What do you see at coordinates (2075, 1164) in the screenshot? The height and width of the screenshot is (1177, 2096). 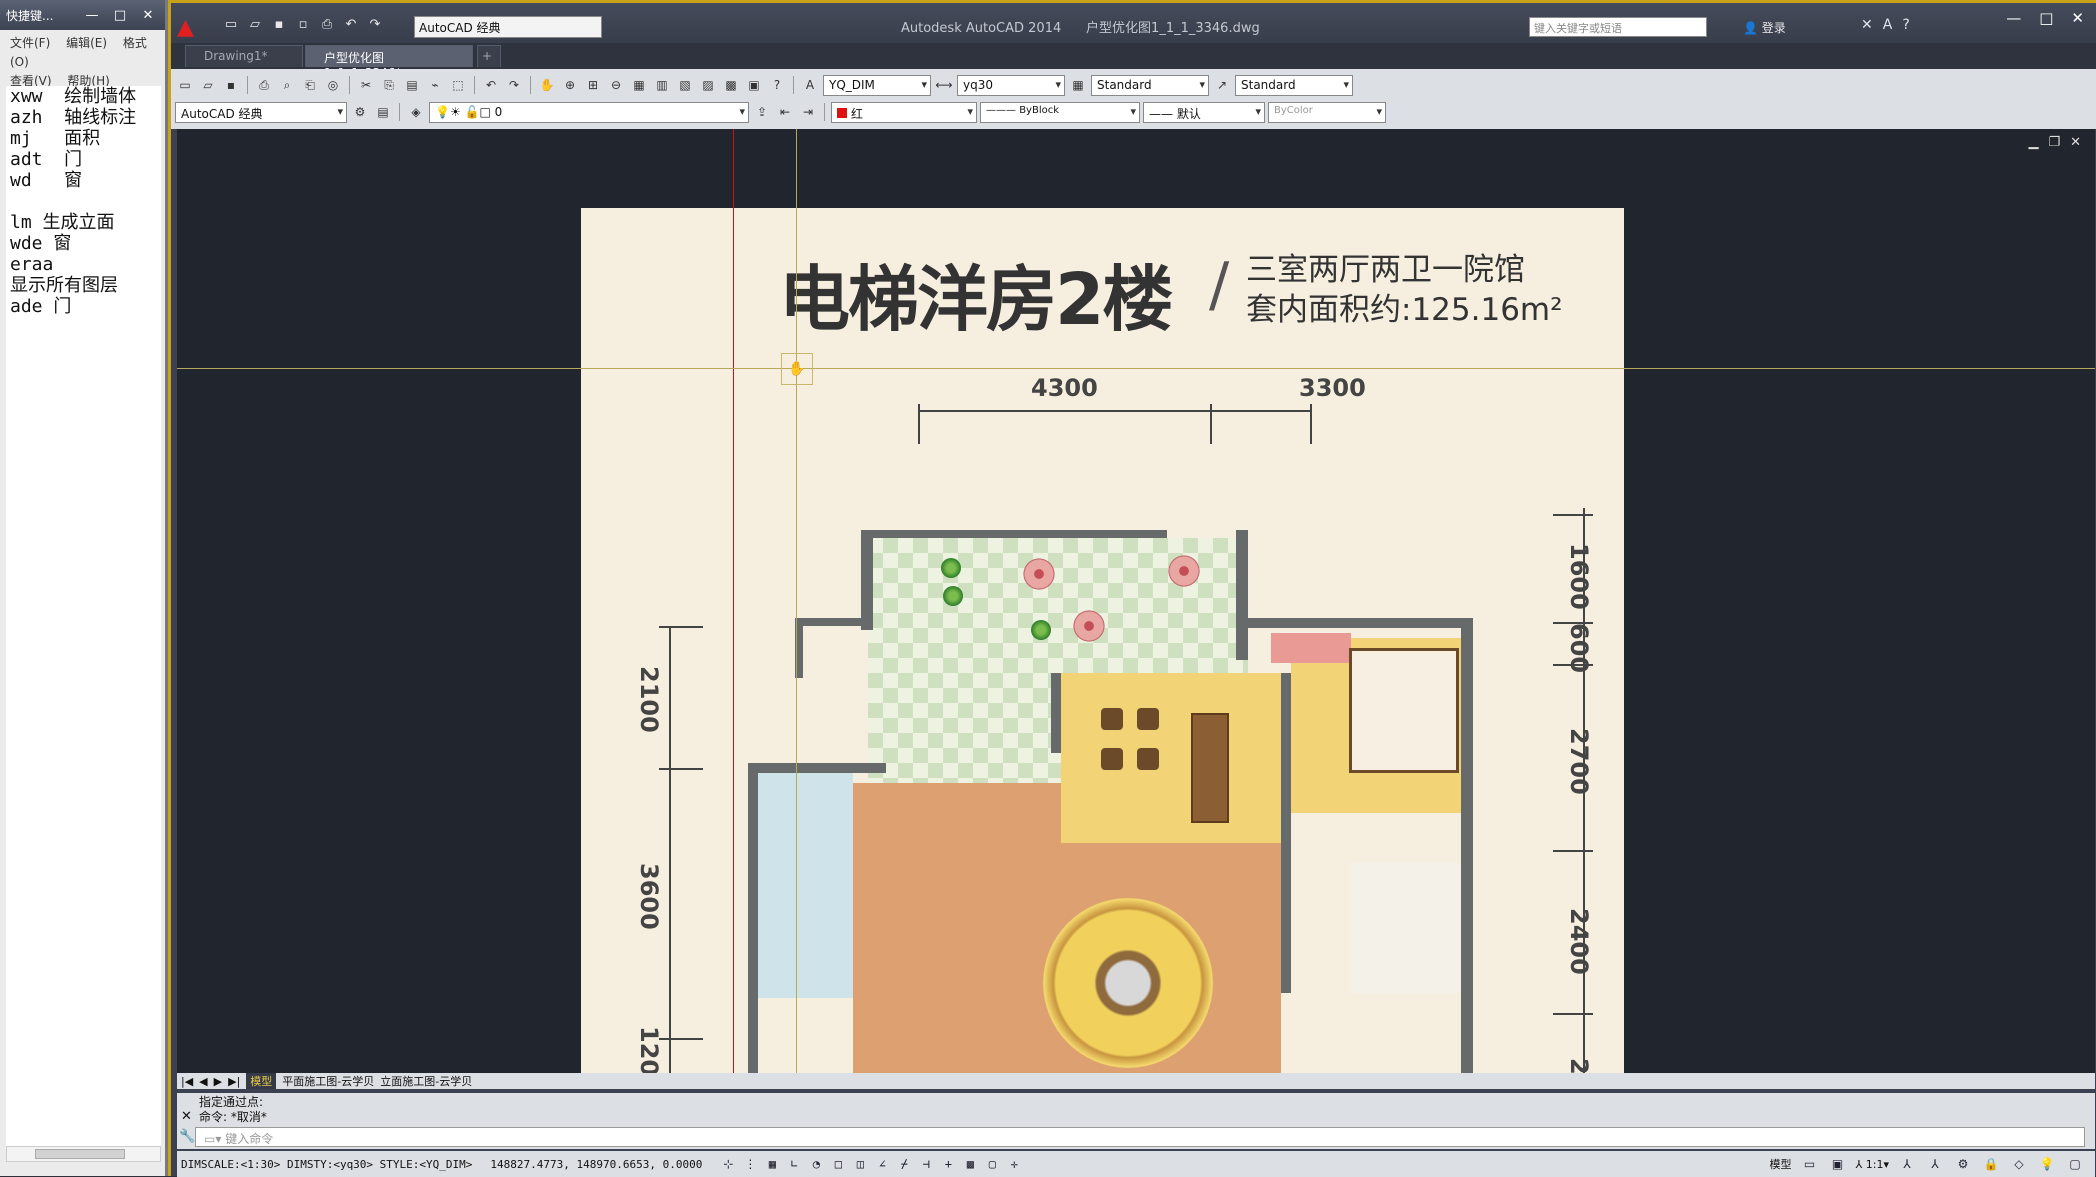 I see `clean-screen-icon: ▢` at bounding box center [2075, 1164].